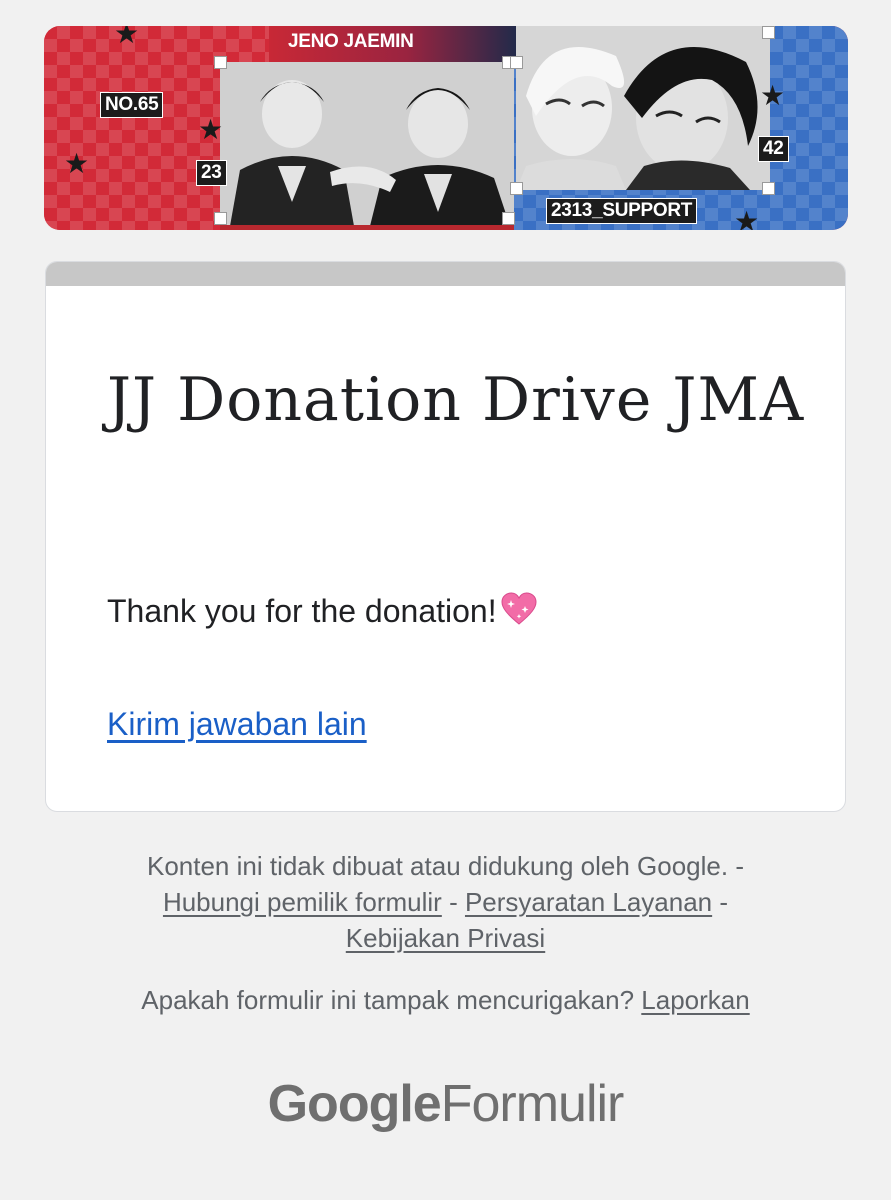 This screenshot has width=891, height=1200. I want to click on sparkling-heart-icon, so click(519, 613).